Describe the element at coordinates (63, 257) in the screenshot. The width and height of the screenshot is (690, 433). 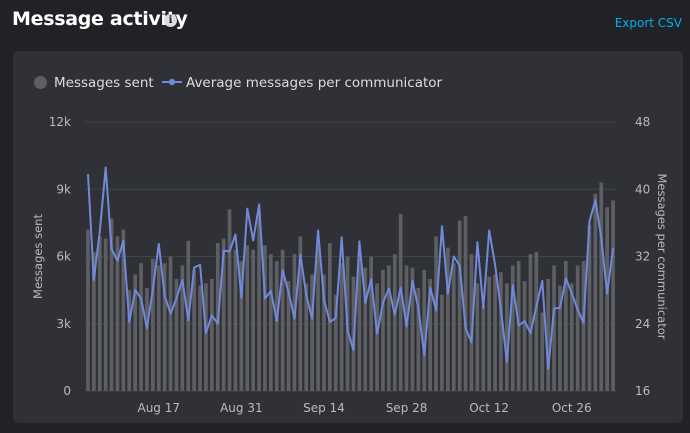
I see `y-tick-label: 6k` at that location.